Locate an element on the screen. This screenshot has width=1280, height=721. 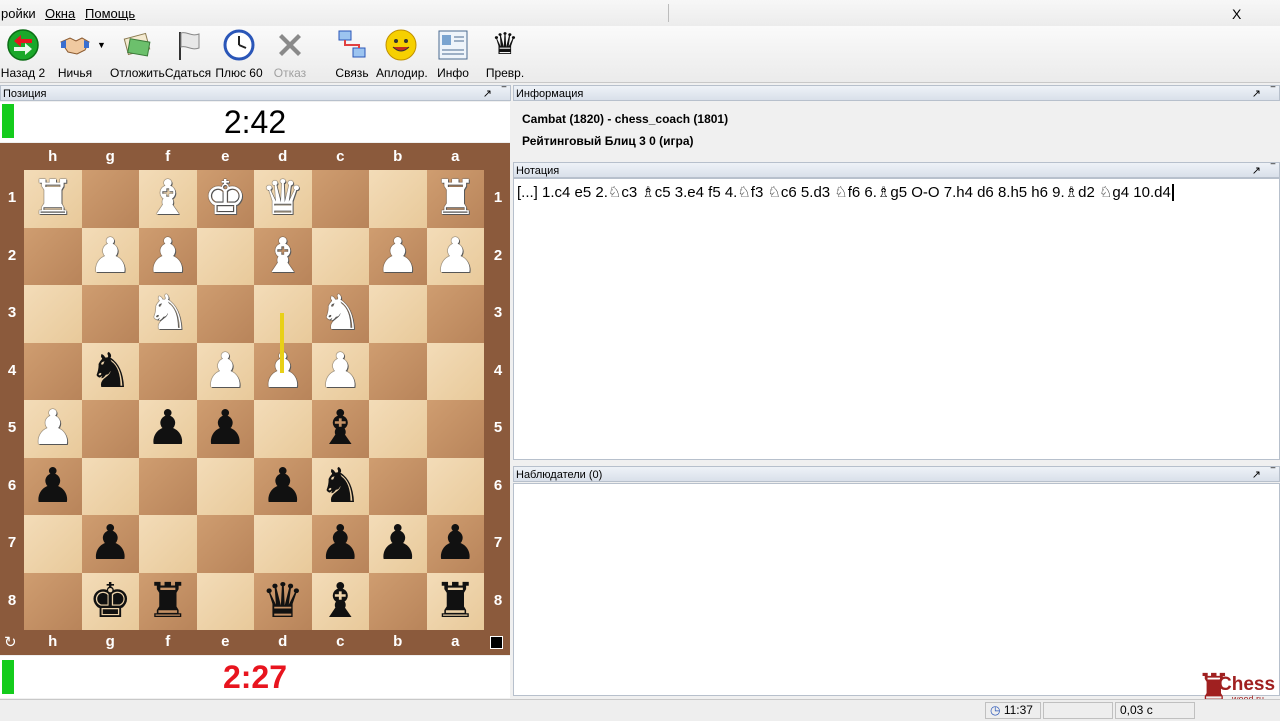
board-square-c2 is located at coordinates (340, 256).